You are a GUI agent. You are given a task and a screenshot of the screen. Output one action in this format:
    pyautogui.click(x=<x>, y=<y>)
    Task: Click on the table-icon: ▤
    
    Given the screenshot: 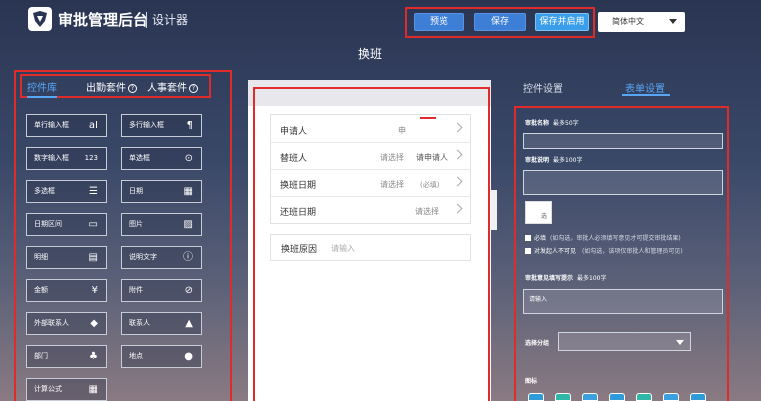 What is the action you would take?
    pyautogui.click(x=93, y=257)
    